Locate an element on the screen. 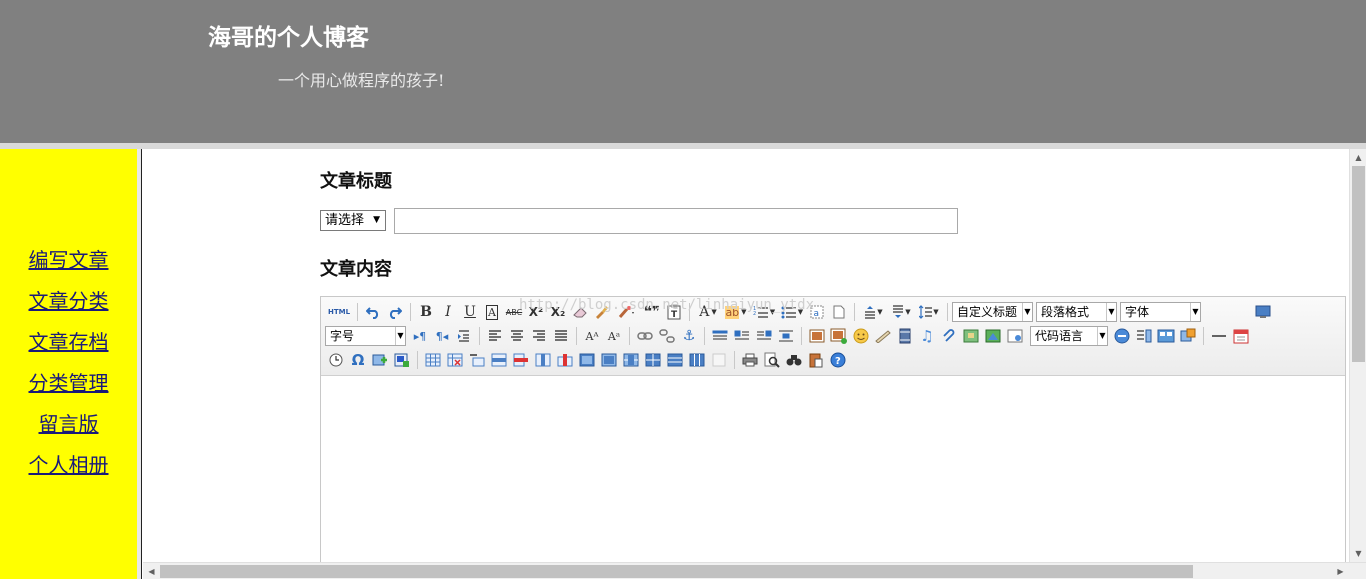  sidebar-item-write-article: 编写文章 is located at coordinates (68, 268).